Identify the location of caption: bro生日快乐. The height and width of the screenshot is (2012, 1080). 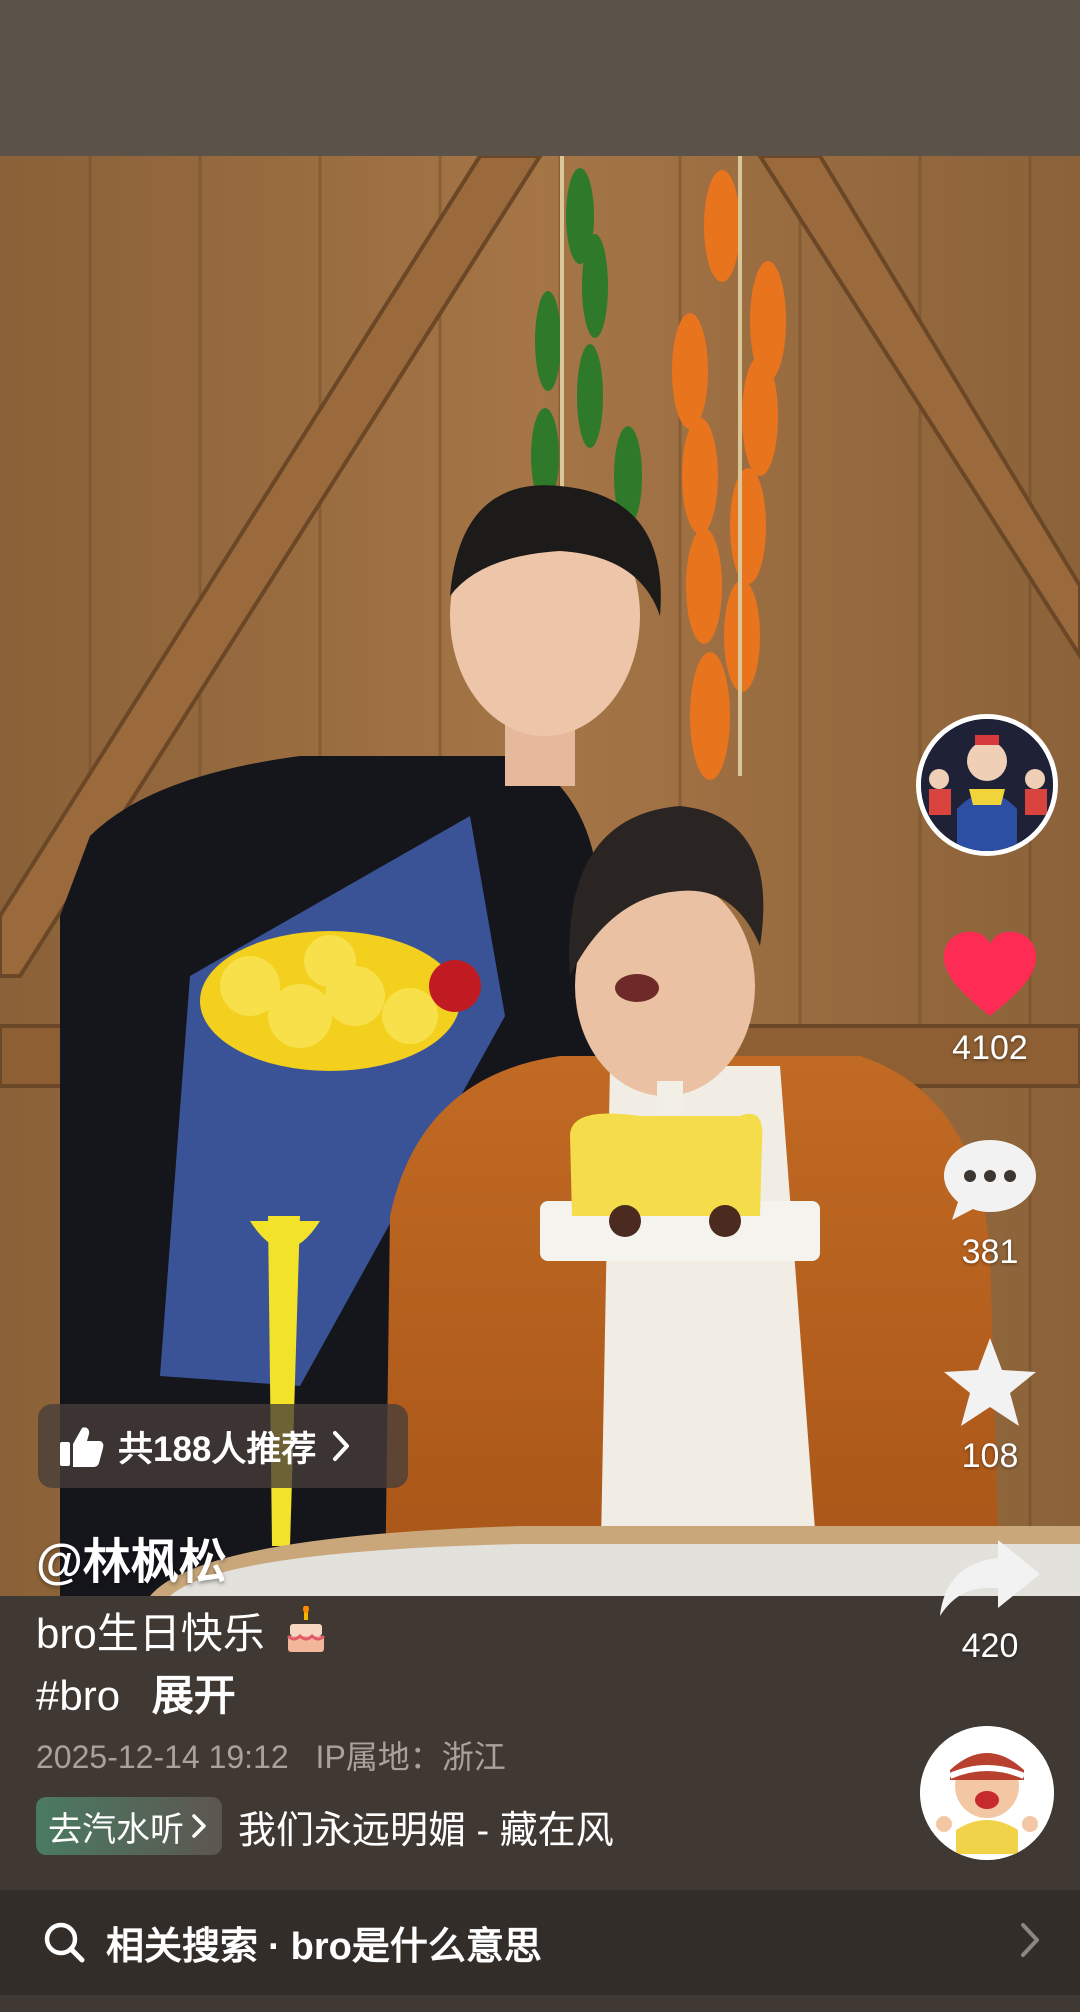
(182, 1630).